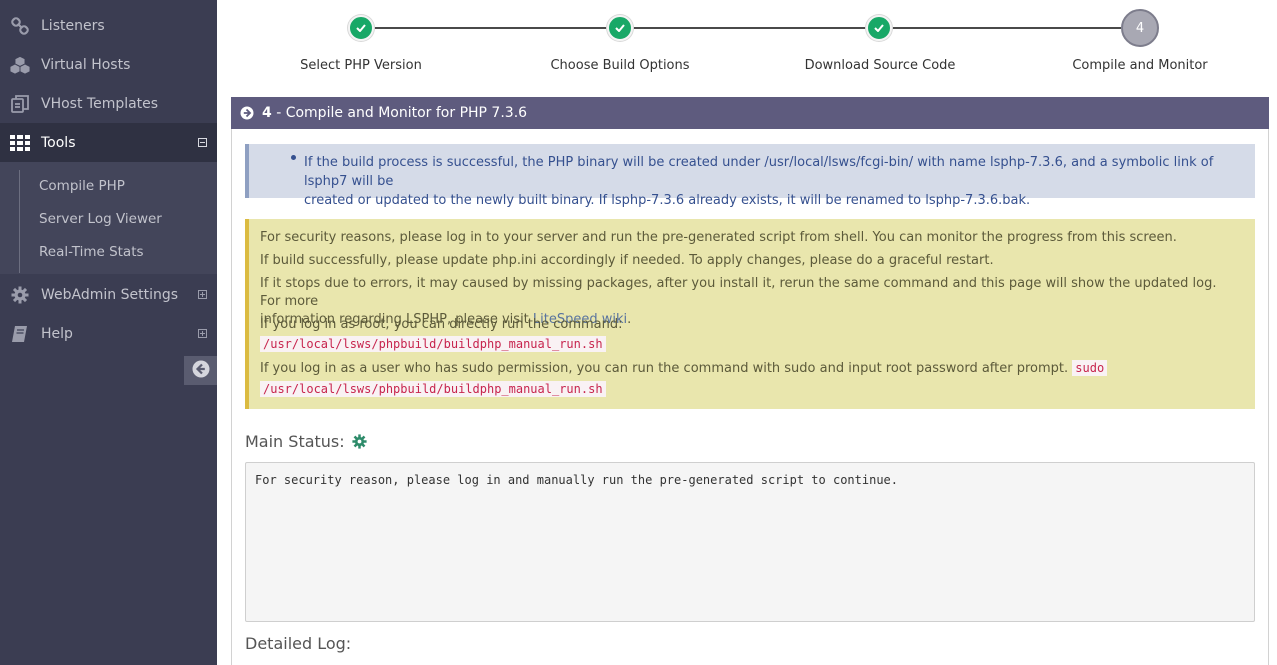  I want to click on step-label-compile-and-monitor: Compile and Monitor, so click(1140, 65).